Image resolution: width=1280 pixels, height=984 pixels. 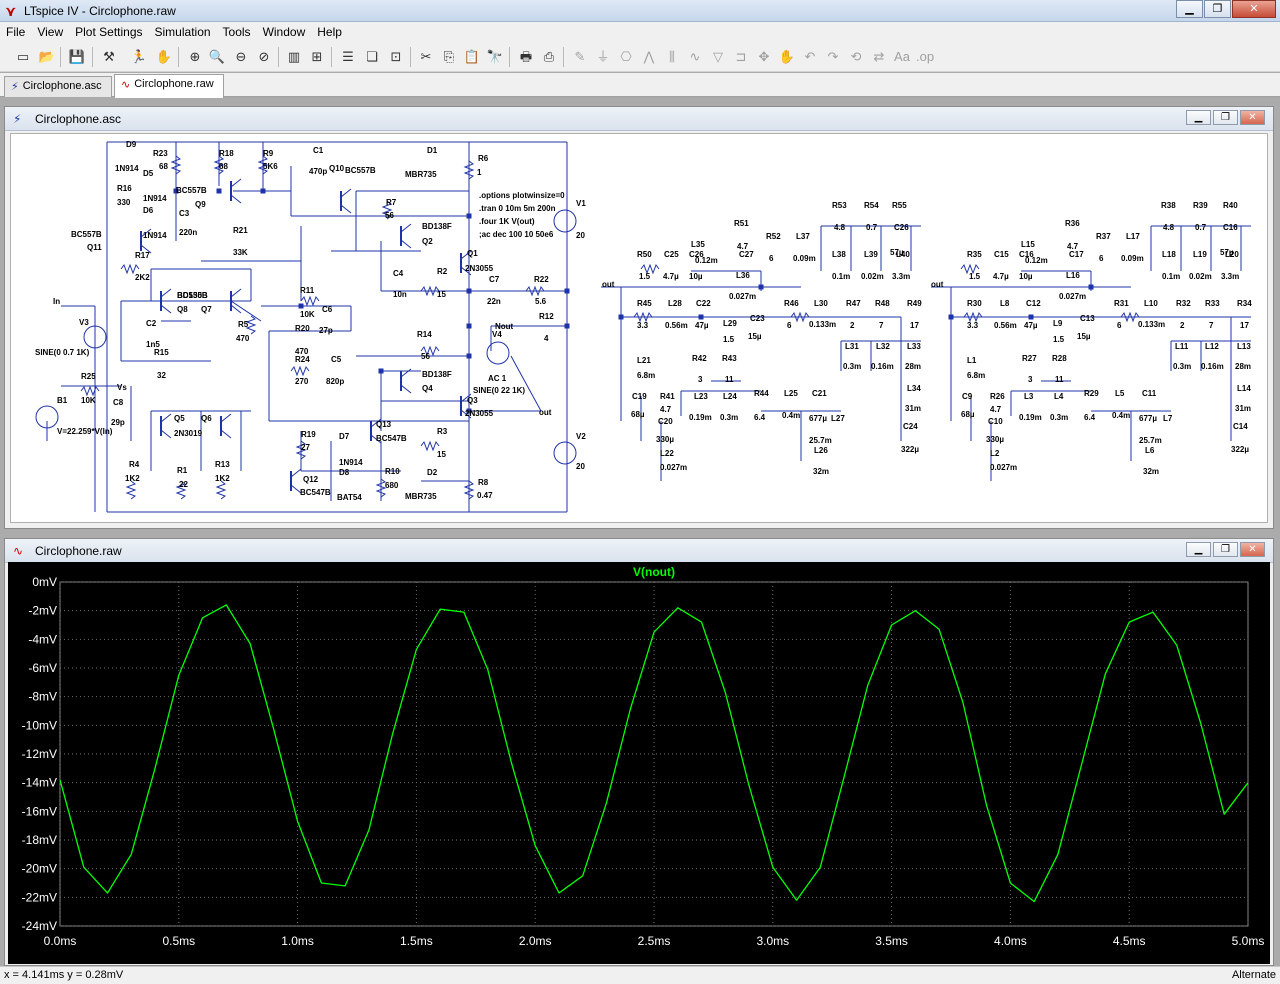 I want to click on inductor-icon: ∿, so click(x=695, y=57).